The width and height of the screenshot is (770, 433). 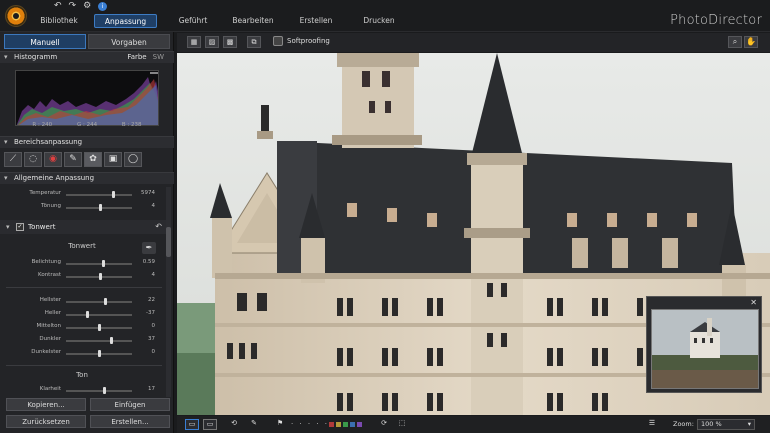 I want to click on color-labels, so click(x=345, y=424).